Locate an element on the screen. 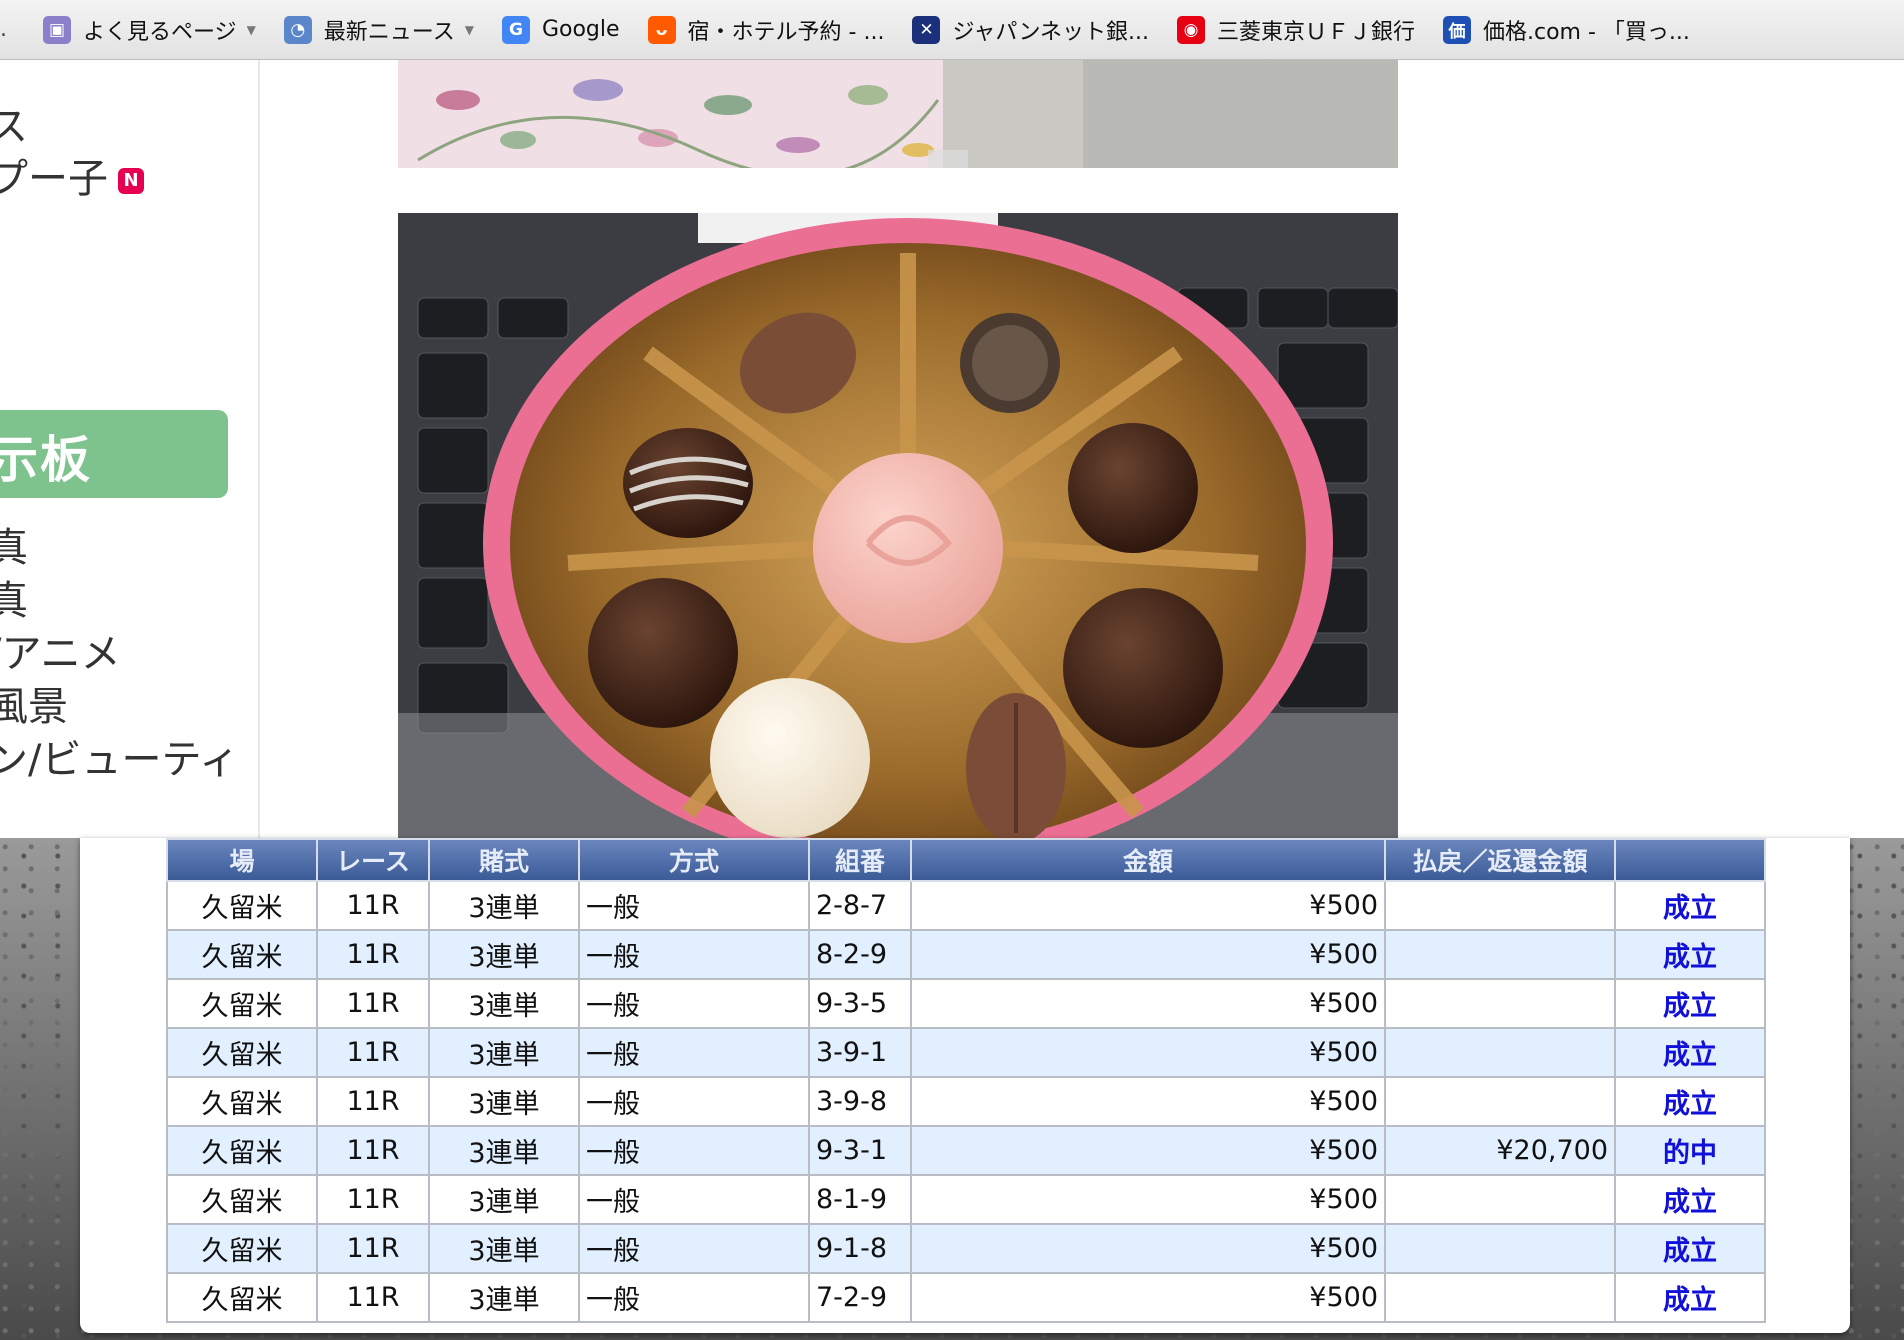 The height and width of the screenshot is (1340, 1904). sidebar-item-label: プー子 is located at coordinates (54, 179).